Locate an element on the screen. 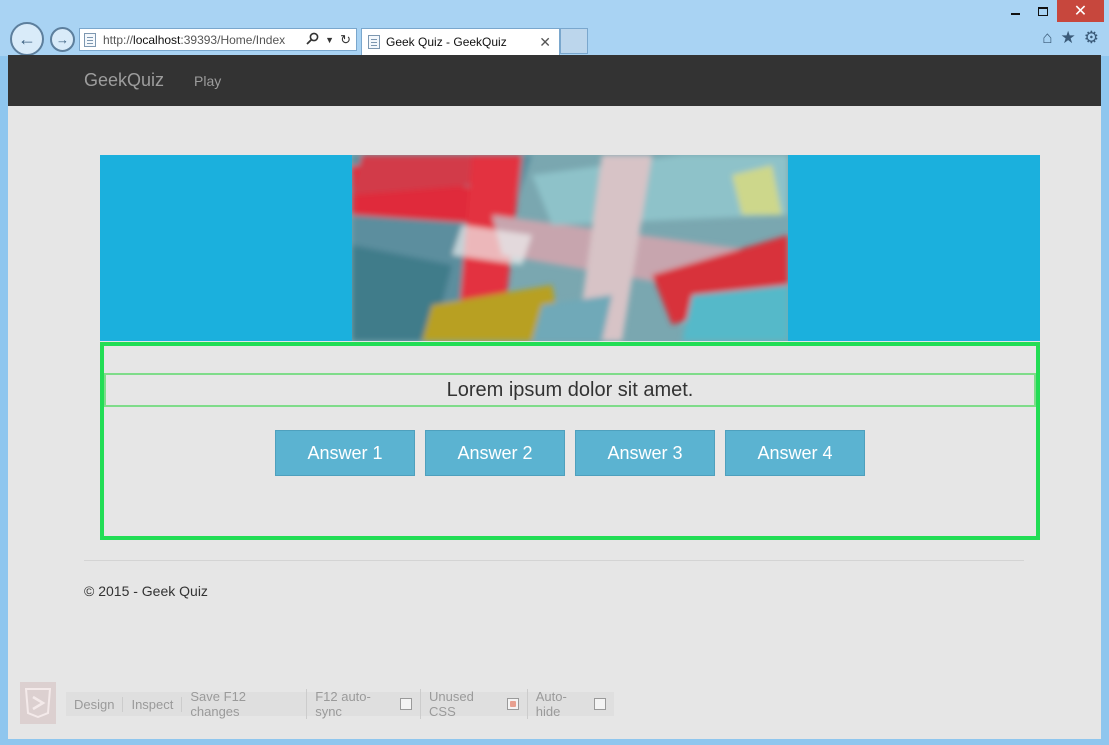  tab-geek-quiz: Geek Quiz - GeekQuiz ✕ is located at coordinates (460, 41).